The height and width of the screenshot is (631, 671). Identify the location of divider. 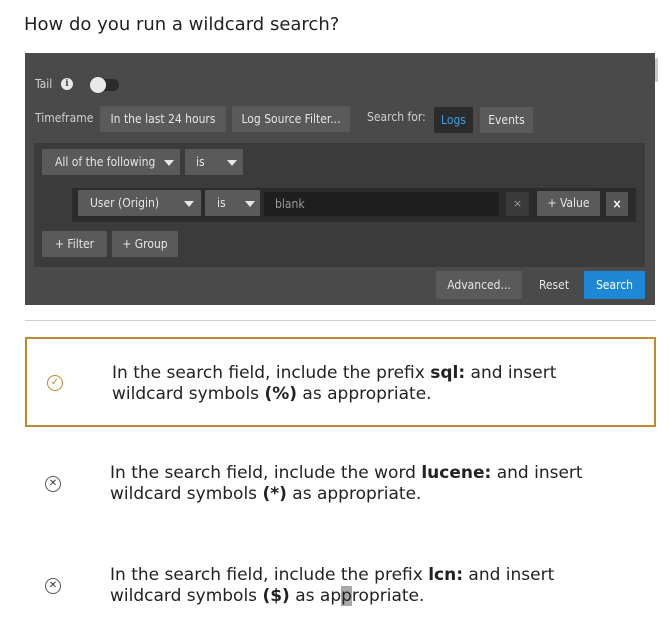
(340, 320).